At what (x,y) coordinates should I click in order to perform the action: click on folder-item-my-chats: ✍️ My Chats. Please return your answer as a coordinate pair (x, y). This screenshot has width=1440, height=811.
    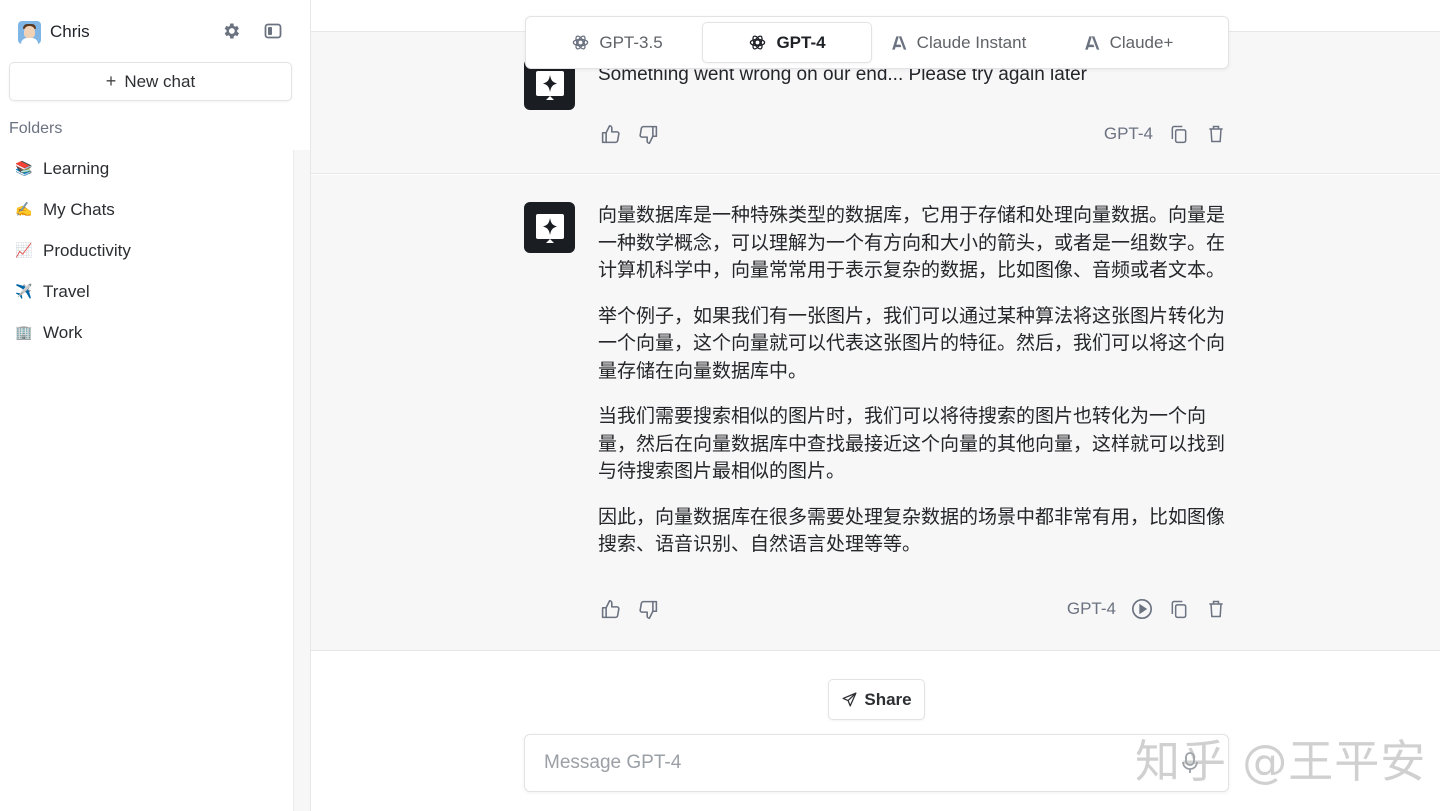
    Looking at the image, I should click on (150, 209).